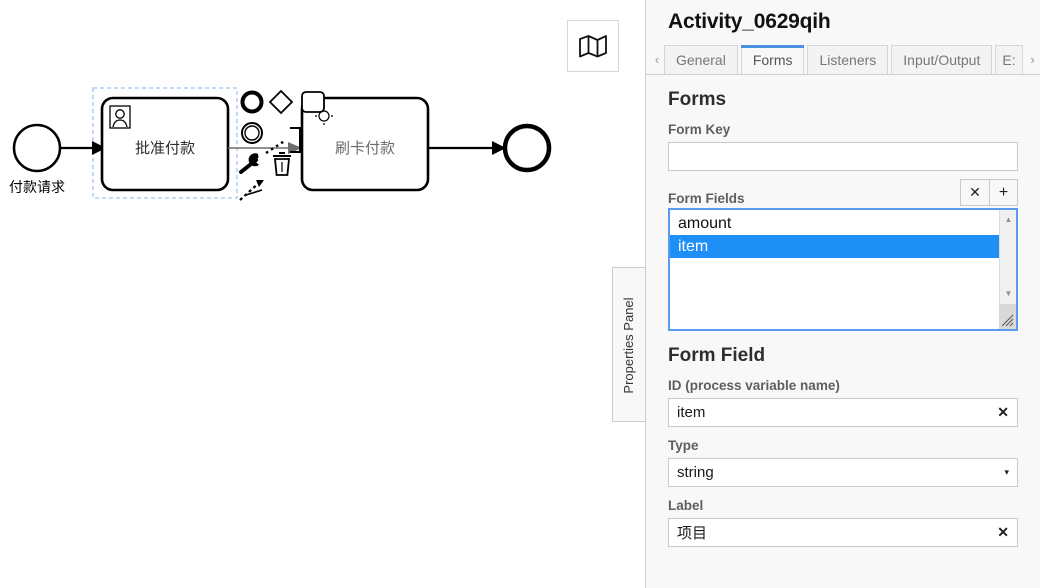 This screenshot has width=1040, height=588. I want to click on append-flow-icon, so click(251, 190).